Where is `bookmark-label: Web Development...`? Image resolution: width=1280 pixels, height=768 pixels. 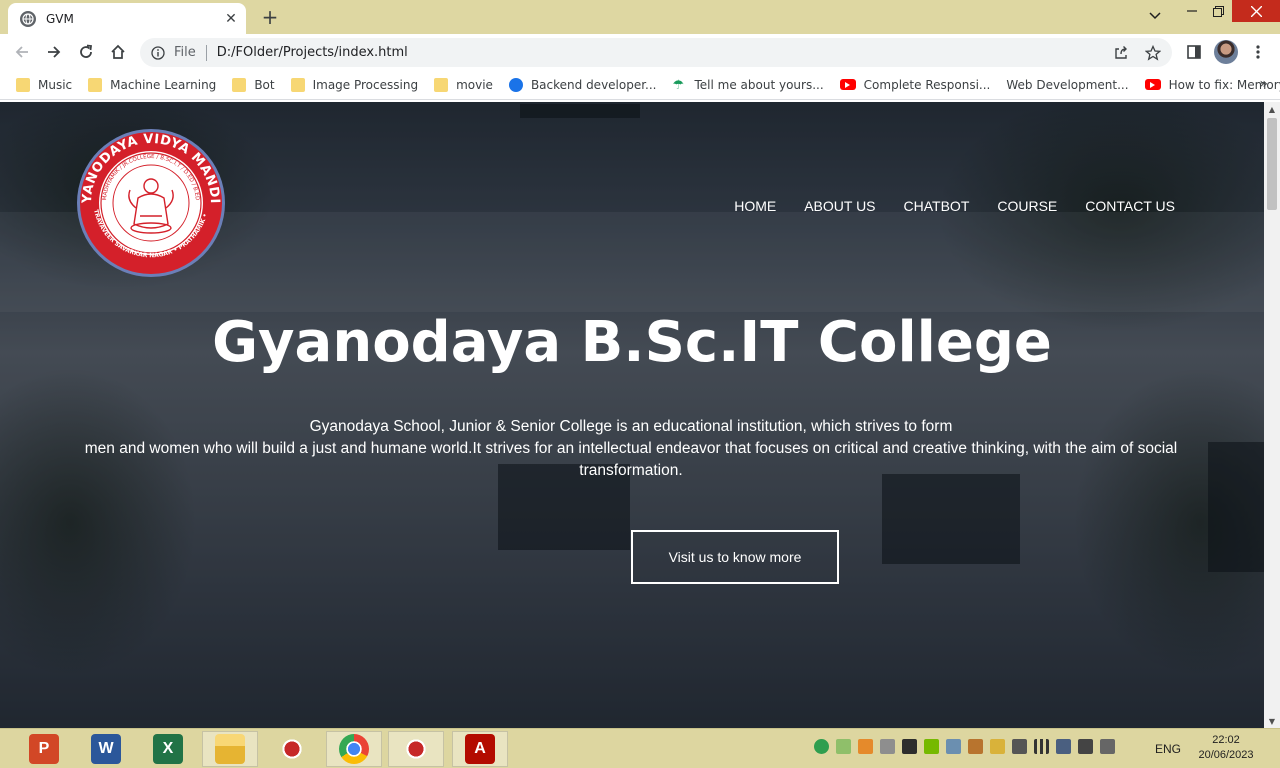
bookmark-label: Web Development... is located at coordinates (1067, 84).